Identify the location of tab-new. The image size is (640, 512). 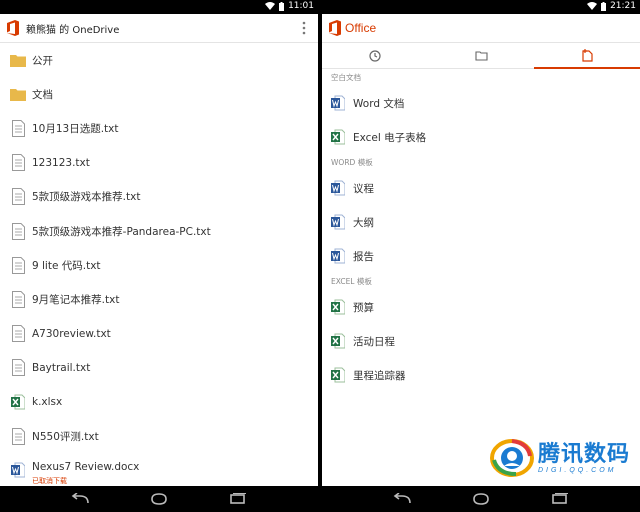
(587, 56).